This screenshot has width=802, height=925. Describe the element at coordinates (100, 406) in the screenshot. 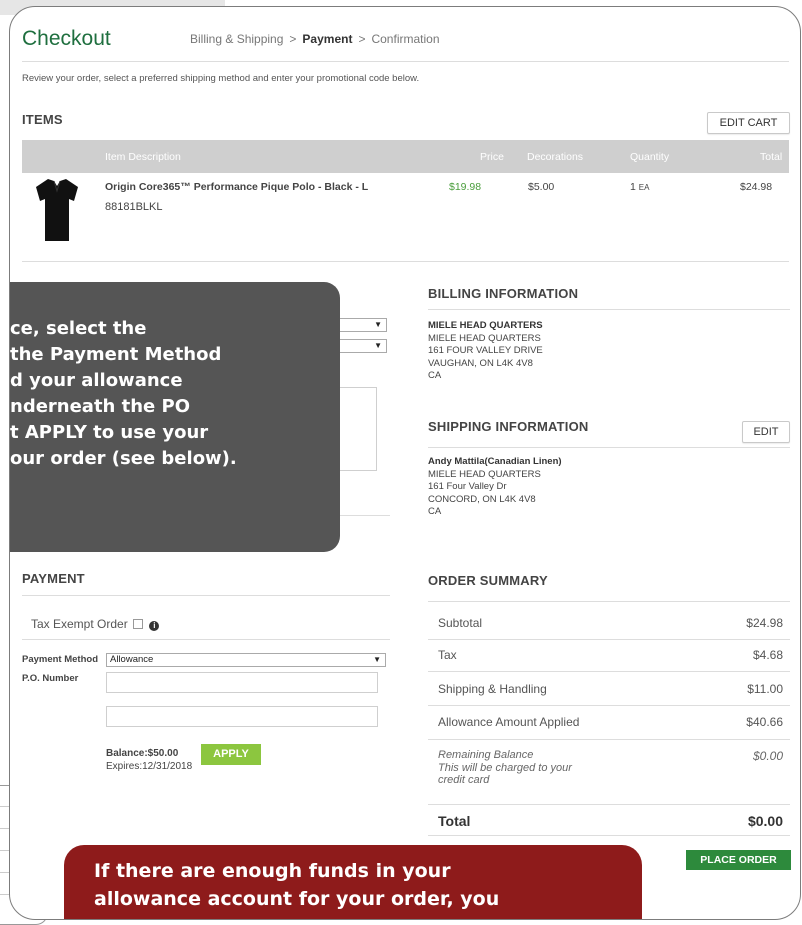

I see `callout-line: nderneath the PO` at that location.